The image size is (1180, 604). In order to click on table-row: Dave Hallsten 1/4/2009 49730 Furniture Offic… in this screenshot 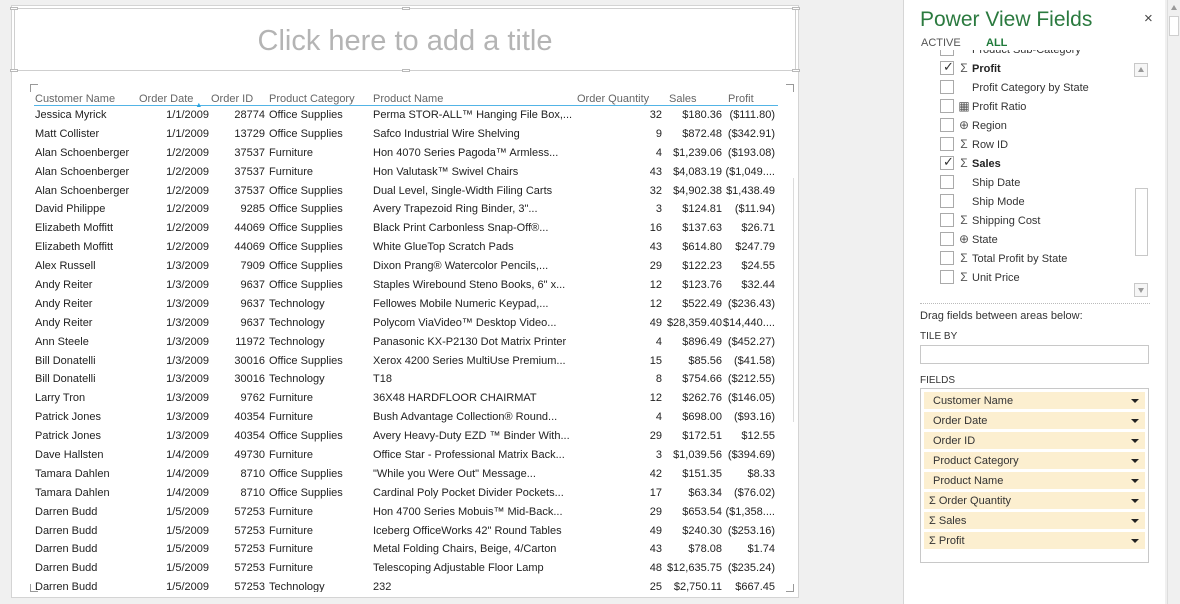, I will do `click(406, 455)`.